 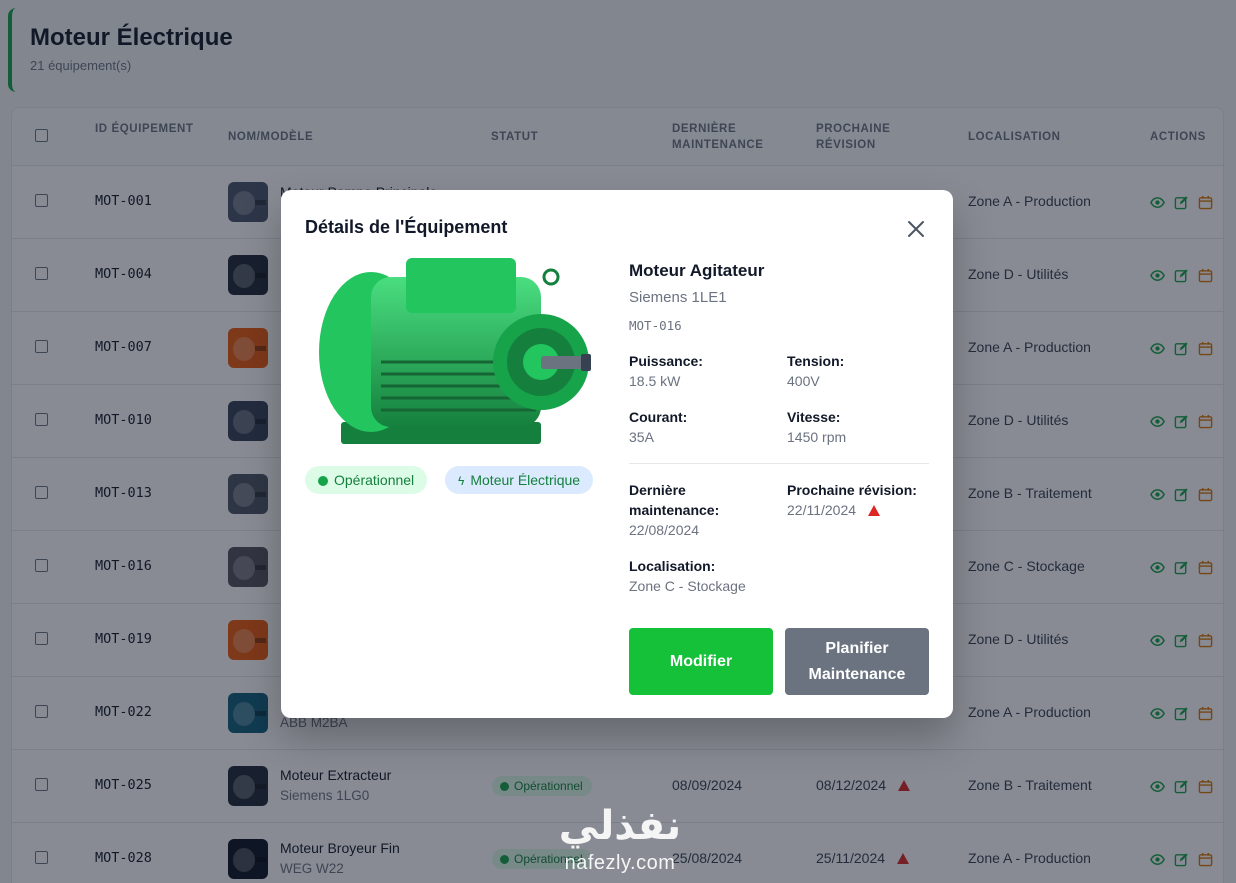 What do you see at coordinates (874, 510) in the screenshot?
I see `warning-icon` at bounding box center [874, 510].